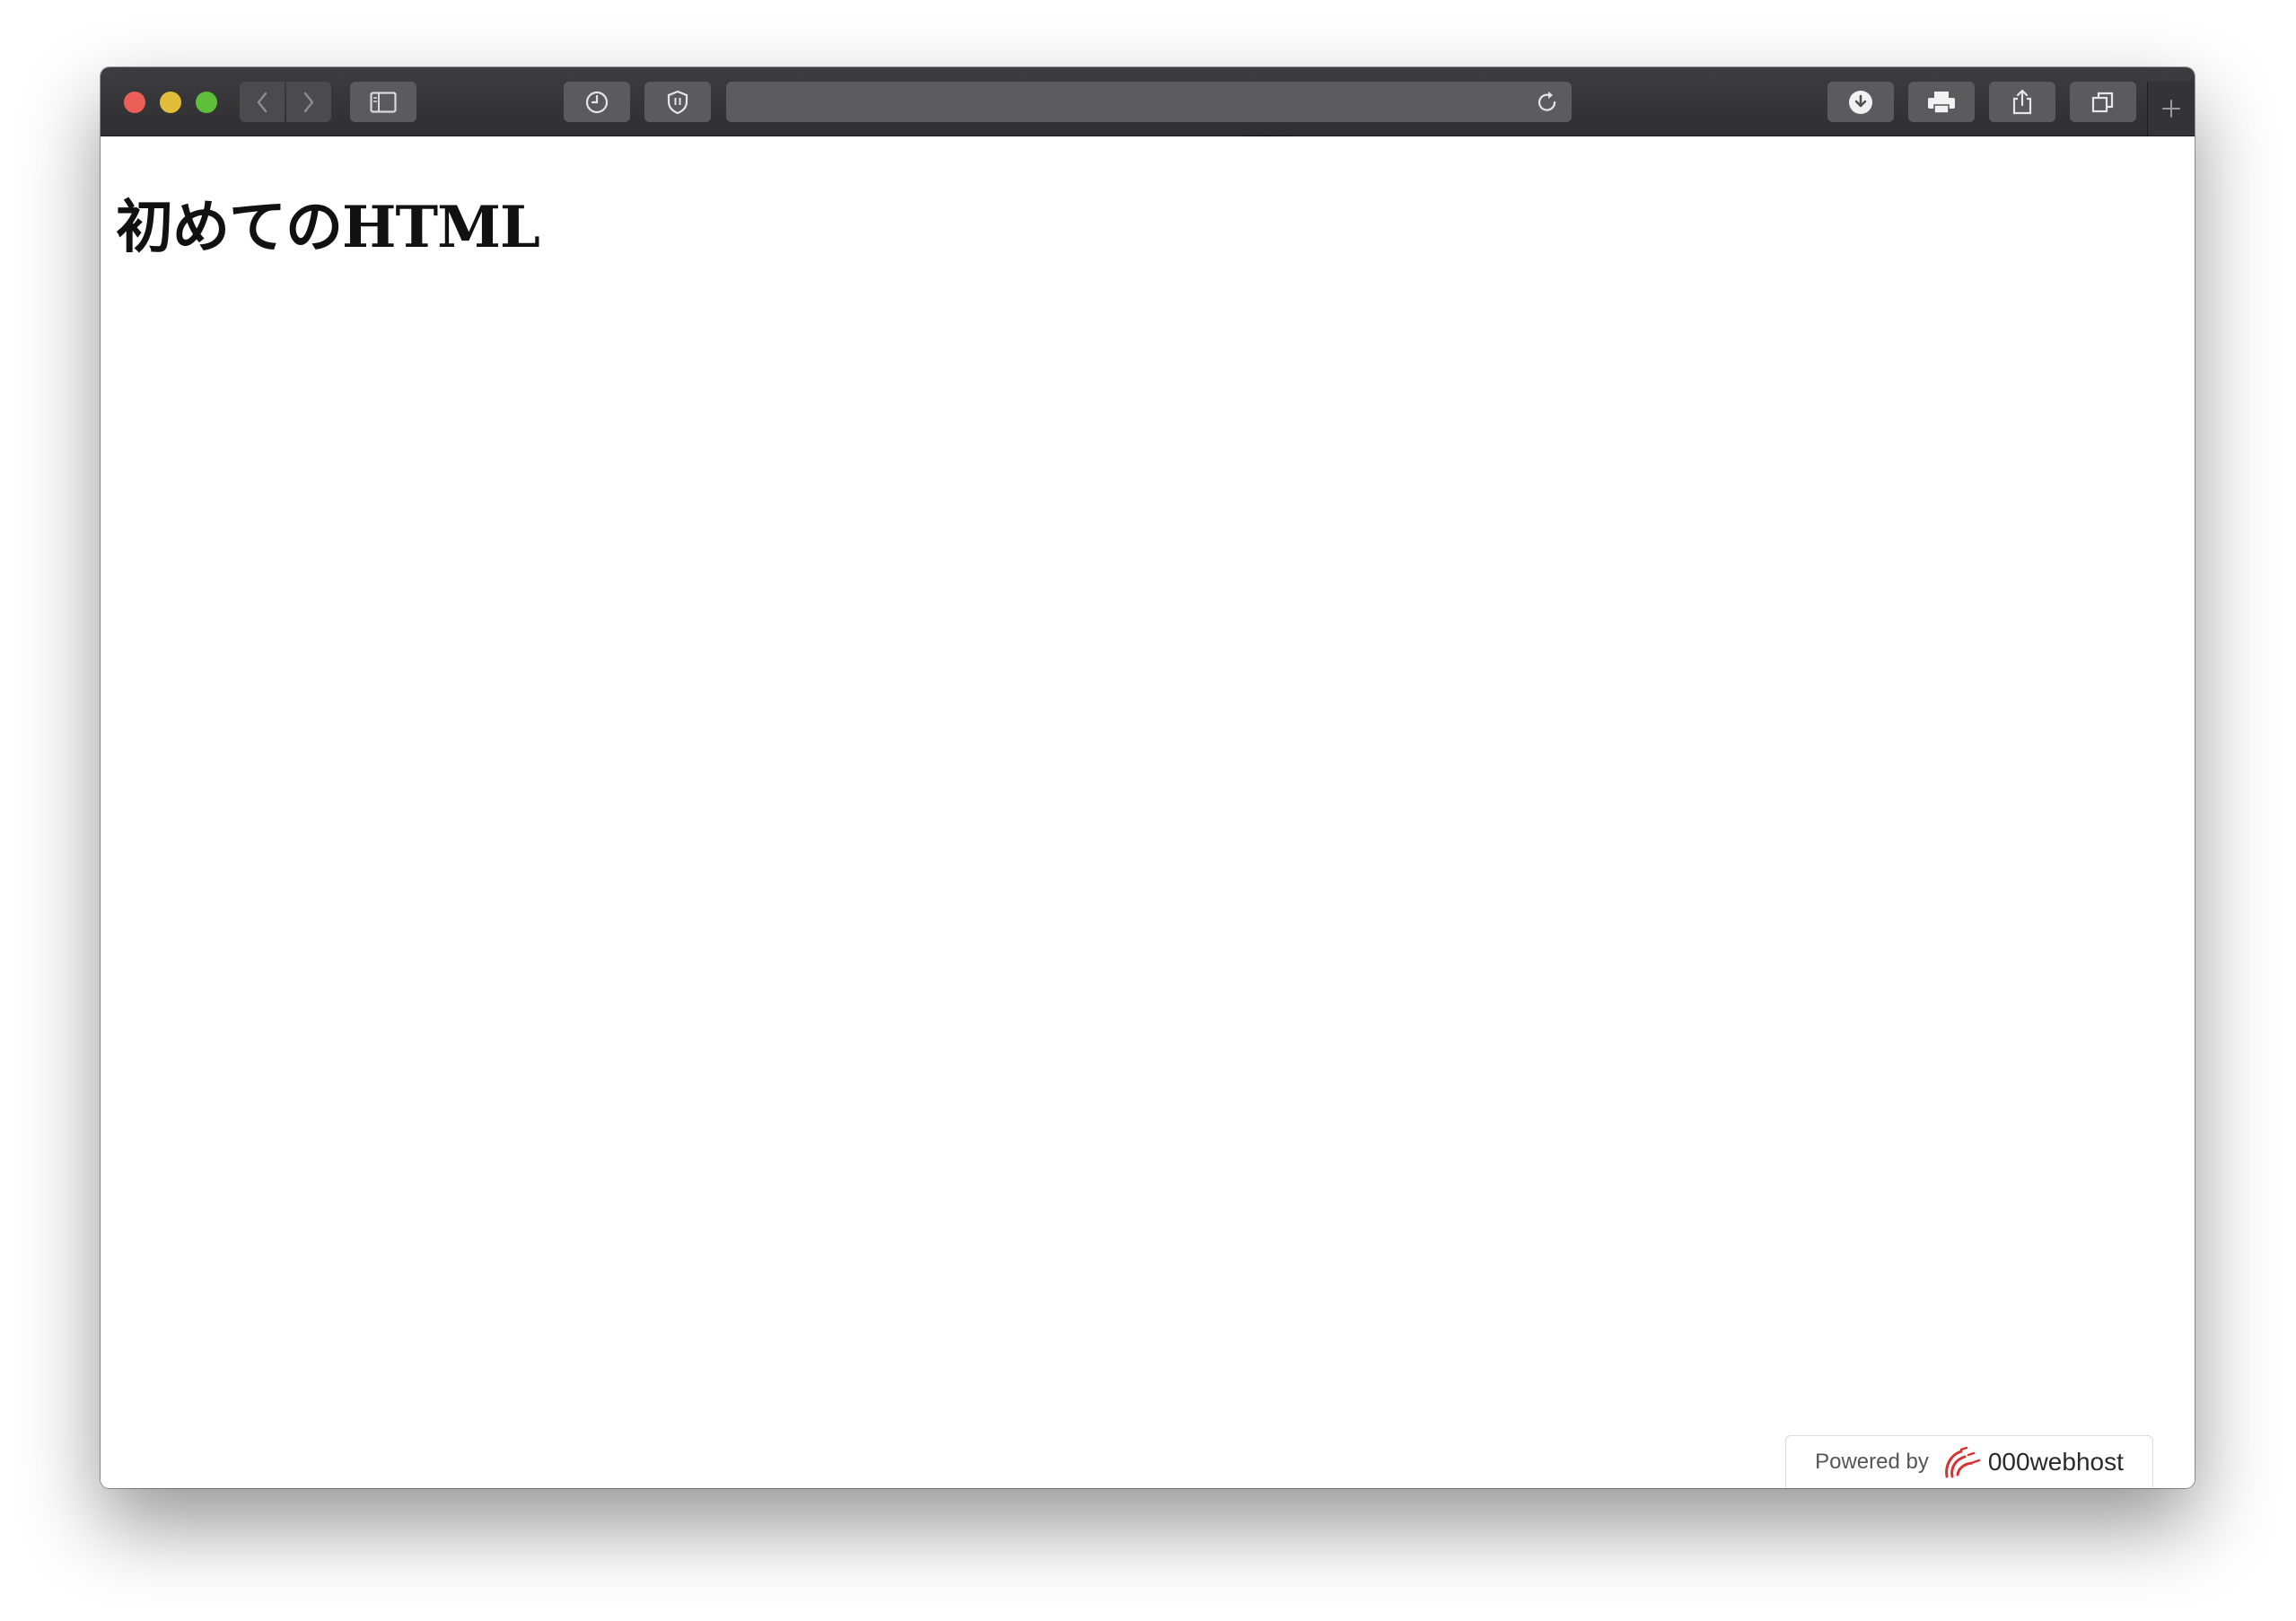 Image resolution: width=2296 pixels, height=1621 pixels. What do you see at coordinates (2056, 1462) in the screenshot?
I see `brand-label: 000webhost` at bounding box center [2056, 1462].